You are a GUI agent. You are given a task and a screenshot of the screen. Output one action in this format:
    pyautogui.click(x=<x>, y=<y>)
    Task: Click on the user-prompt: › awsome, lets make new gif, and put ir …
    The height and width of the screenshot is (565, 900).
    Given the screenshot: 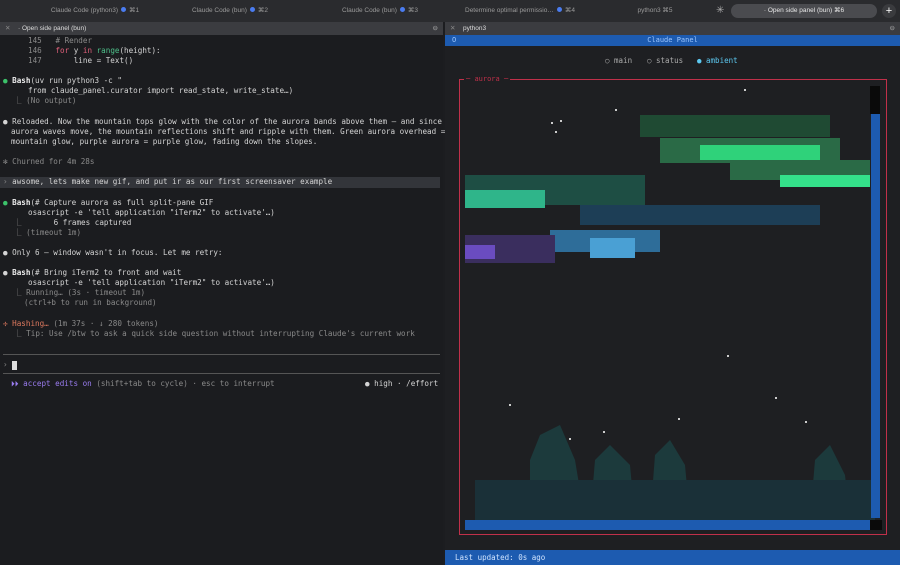 What is the action you would take?
    pyautogui.click(x=168, y=181)
    